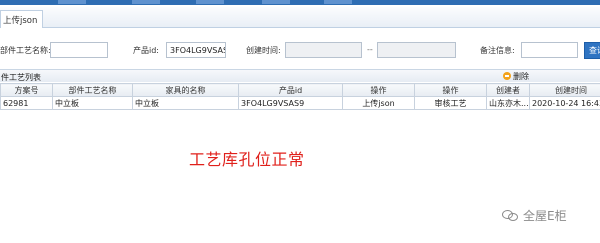 Image resolution: width=600 pixels, height=243 pixels. I want to click on created-time-end-input, so click(416, 50).